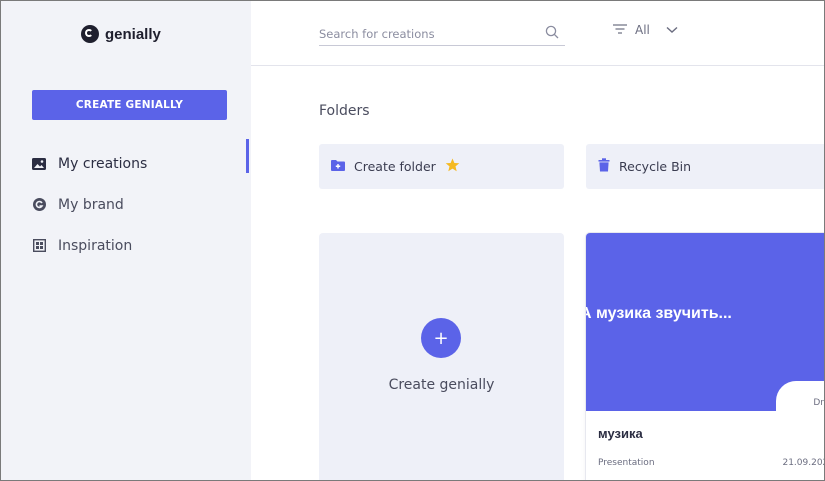 The image size is (825, 481). I want to click on recycle-bin-label: Recycle Bin, so click(655, 166).